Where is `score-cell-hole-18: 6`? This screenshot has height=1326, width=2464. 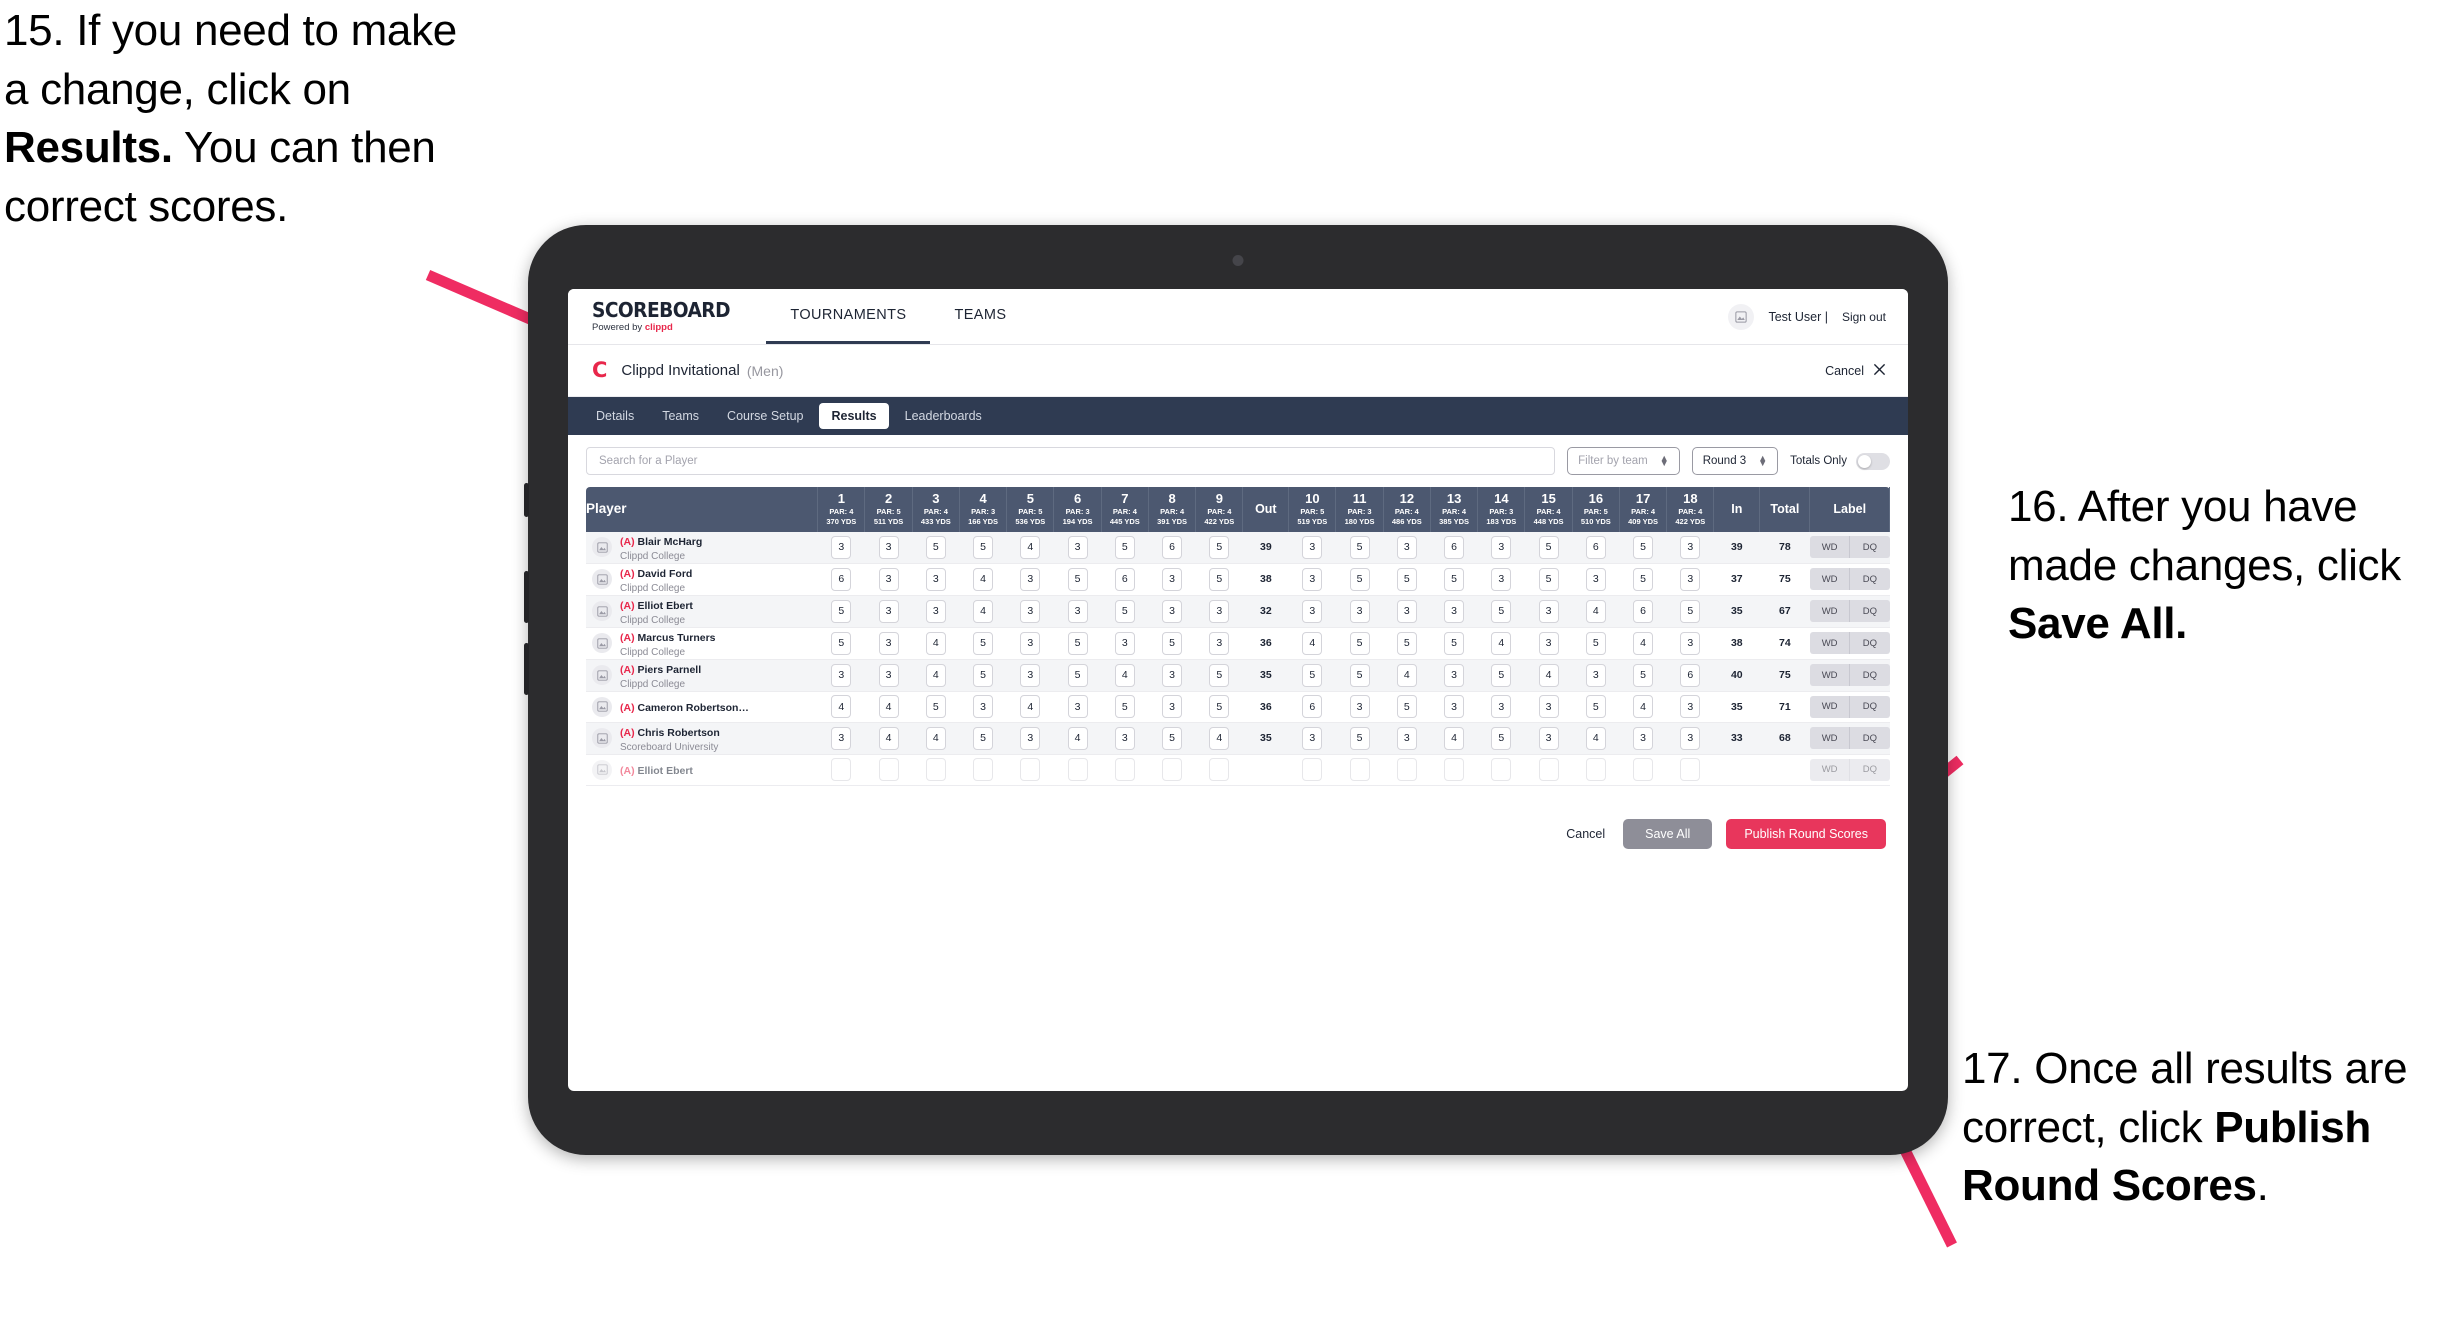 score-cell-hole-18: 6 is located at coordinates (1690, 675).